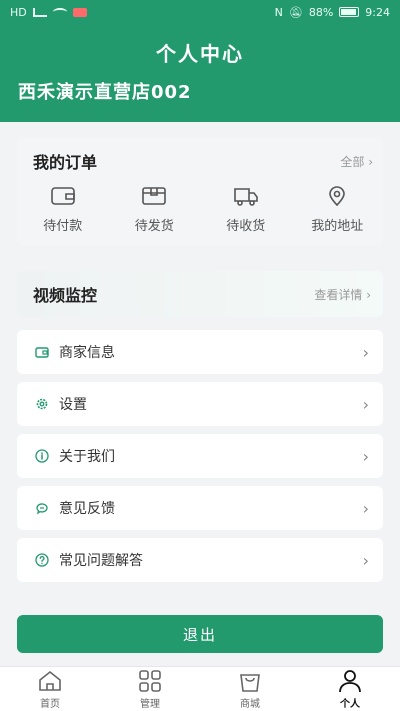  Describe the element at coordinates (42, 509) in the screenshot. I see `chat-bubble-icon` at that location.